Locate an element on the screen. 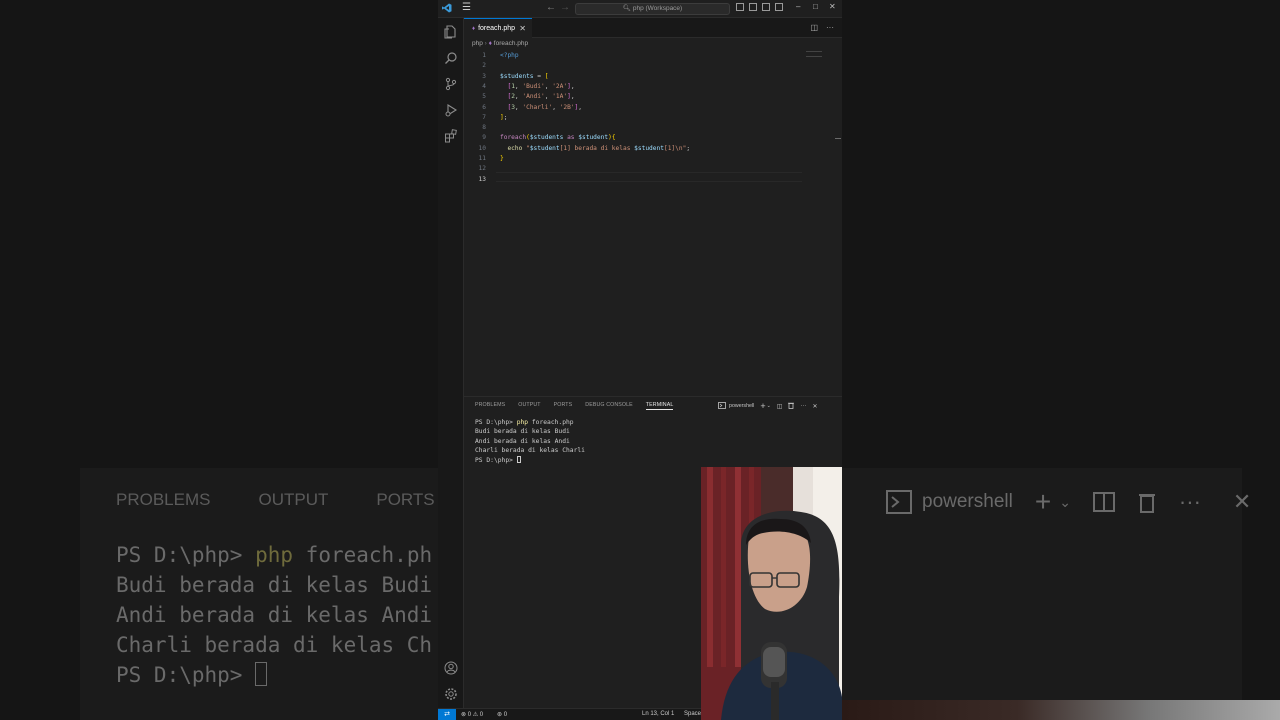 The image size is (1280, 720). split-editor-icon: ◫ is located at coordinates (814, 27).